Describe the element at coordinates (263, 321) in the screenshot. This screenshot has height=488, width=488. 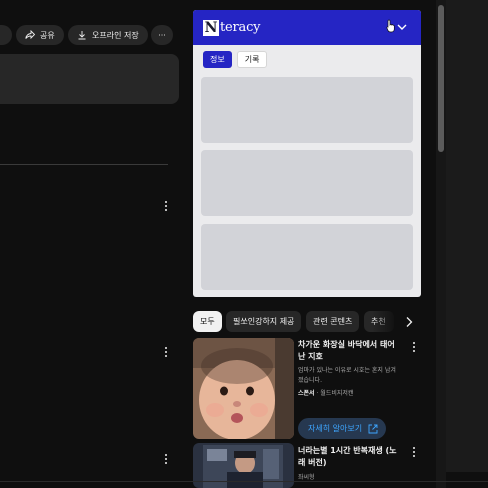
I see `filter-chip-channel: 필쏘인강하지 제공` at that location.